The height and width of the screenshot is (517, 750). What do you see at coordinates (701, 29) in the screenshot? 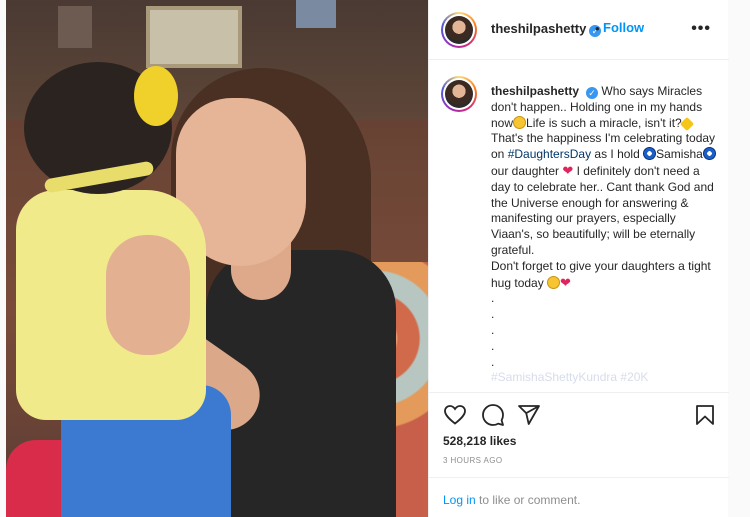
I see `more-options-icon: •••` at bounding box center [701, 29].